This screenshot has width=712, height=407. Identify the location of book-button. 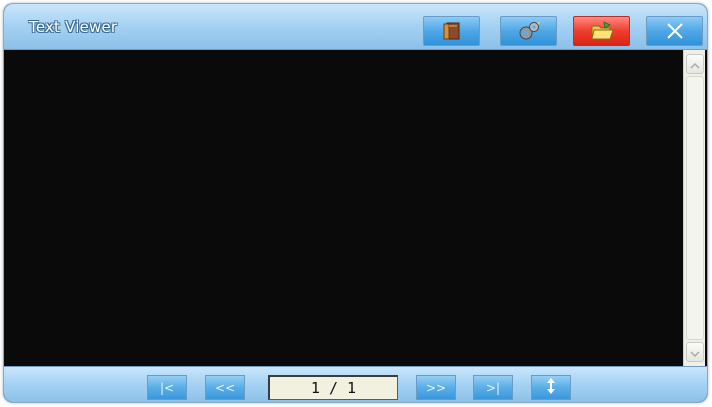
(451, 31).